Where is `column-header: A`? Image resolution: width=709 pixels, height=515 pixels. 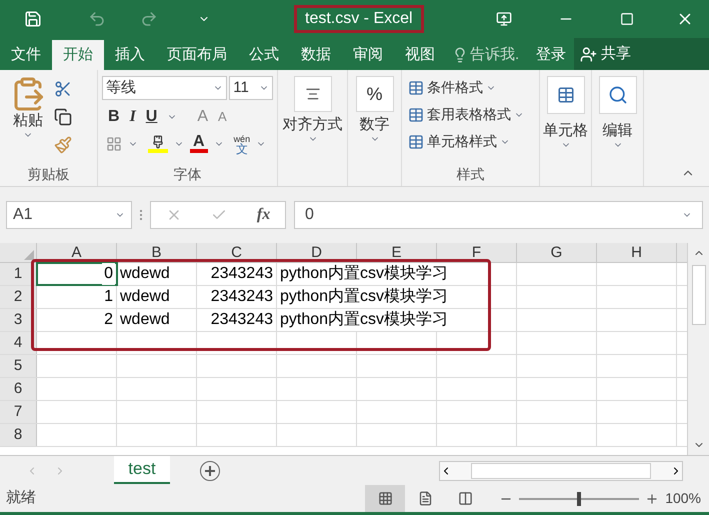
column-header: A is located at coordinates (77, 252).